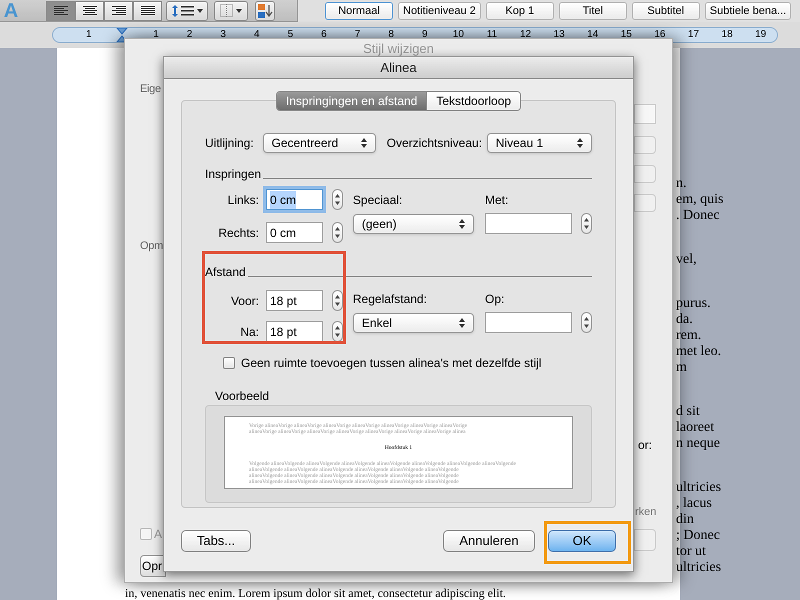  Describe the element at coordinates (694, 504) in the screenshot. I see `document-text: , lacus` at that location.